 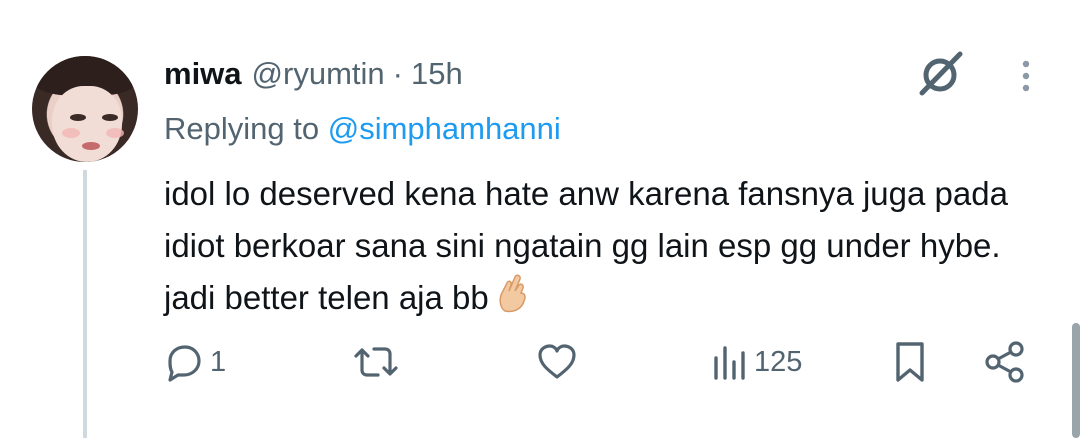 I want to click on share-button, so click(x=1005, y=362).